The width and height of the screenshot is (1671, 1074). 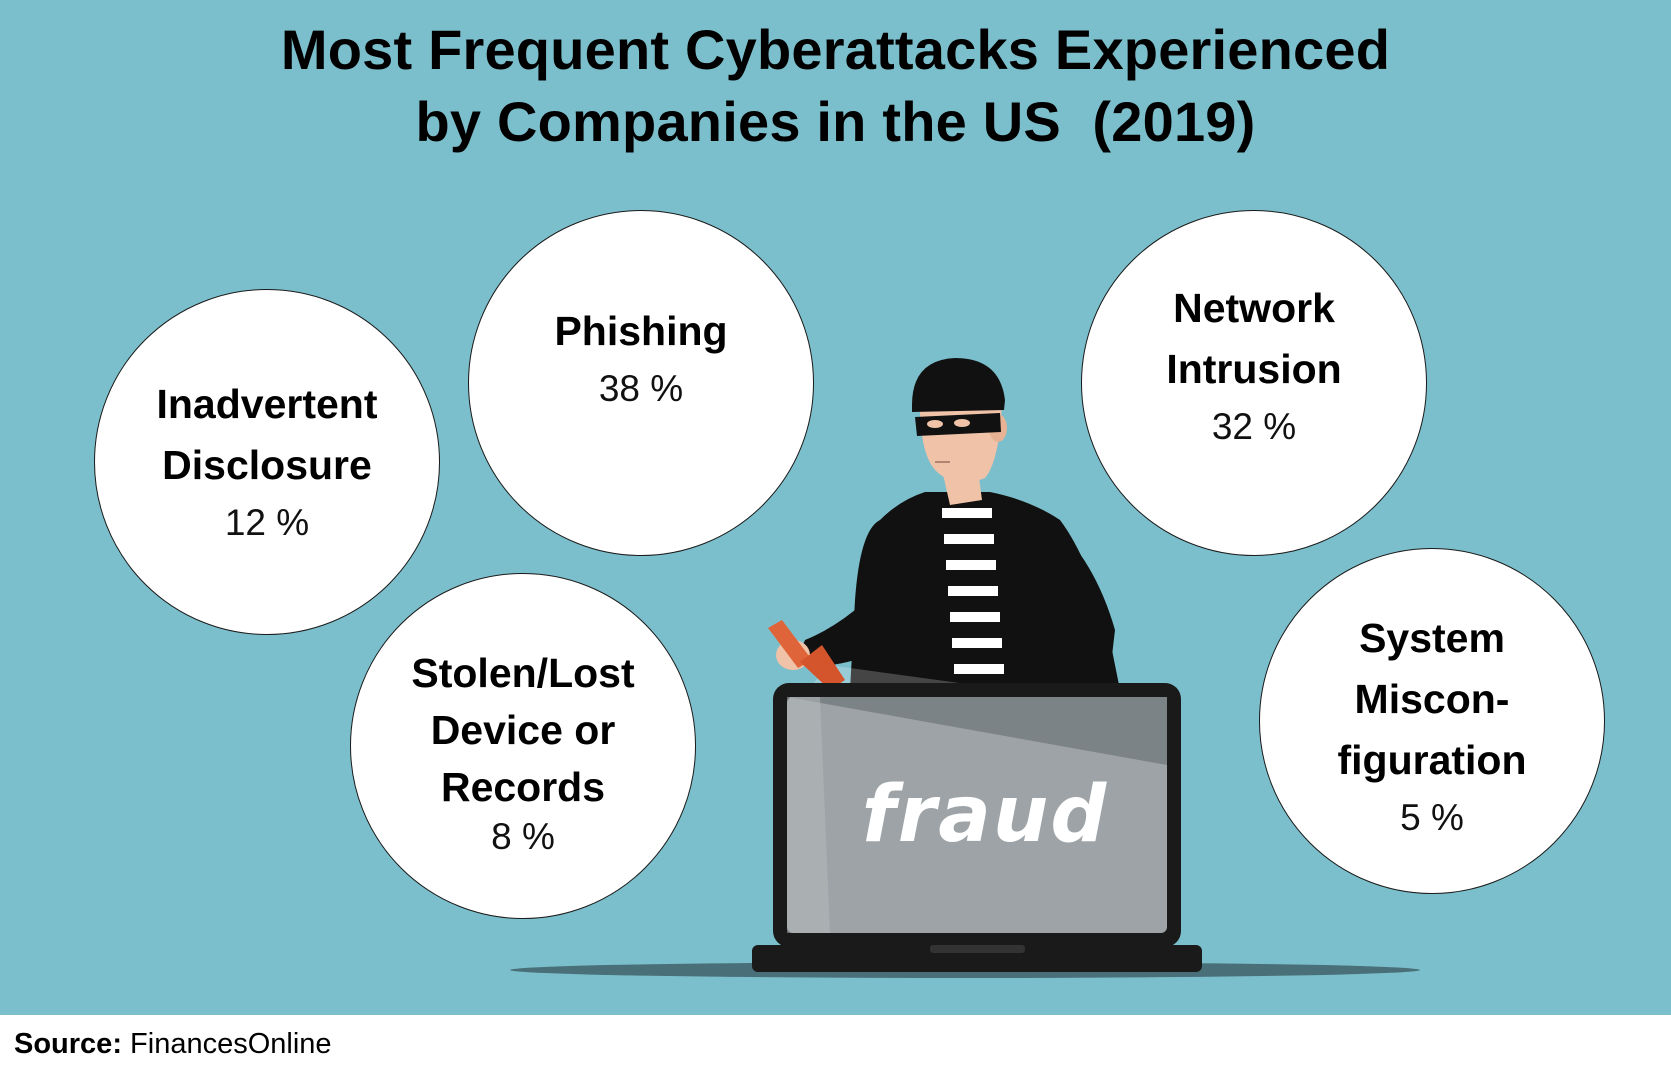 What do you see at coordinates (267, 434) in the screenshot?
I see `bubble-label: Inadvertent Disclosure` at bounding box center [267, 434].